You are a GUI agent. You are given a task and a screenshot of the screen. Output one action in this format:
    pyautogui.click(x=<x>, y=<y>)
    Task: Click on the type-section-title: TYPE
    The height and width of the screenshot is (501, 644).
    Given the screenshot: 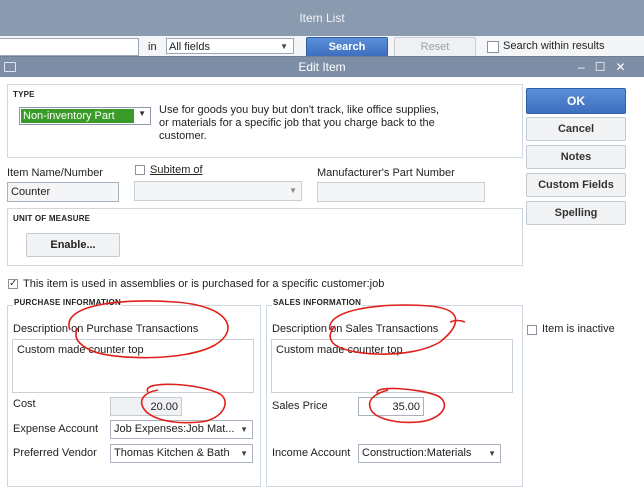 What is the action you would take?
    pyautogui.click(x=24, y=94)
    